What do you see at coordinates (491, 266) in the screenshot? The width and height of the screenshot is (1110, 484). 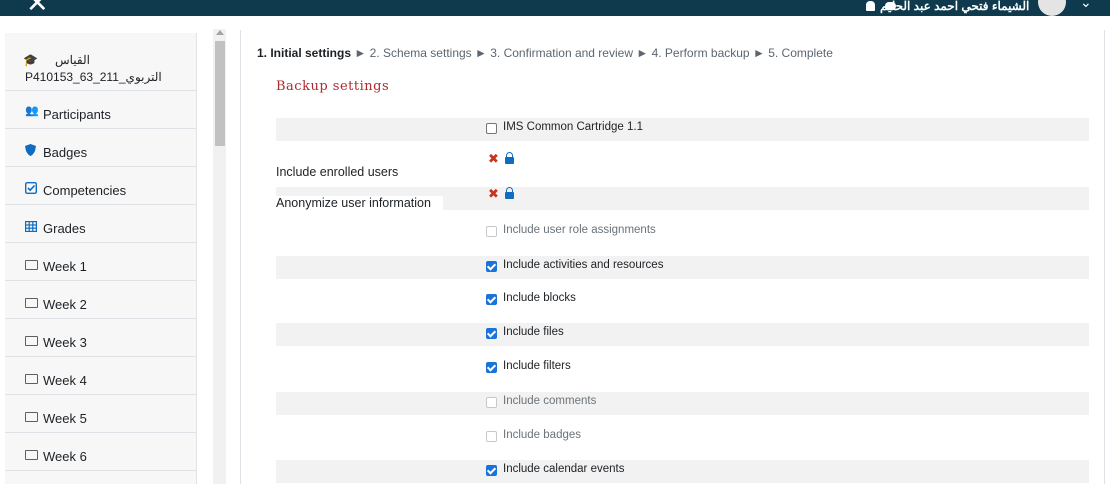 I see `checkbox-activities` at bounding box center [491, 266].